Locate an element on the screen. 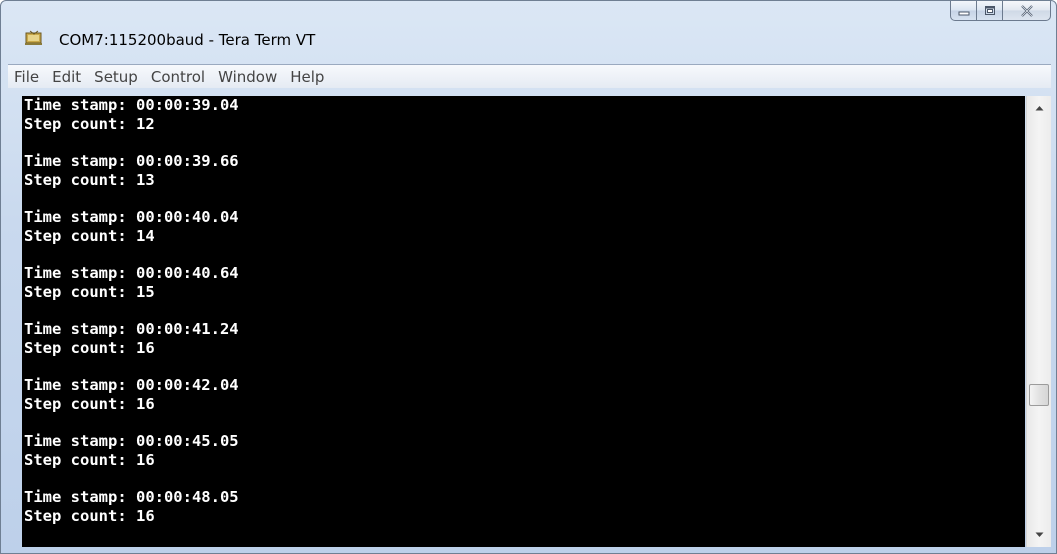 Image resolution: width=1057 pixels, height=554 pixels. minimize-button is located at coordinates (963, 11).